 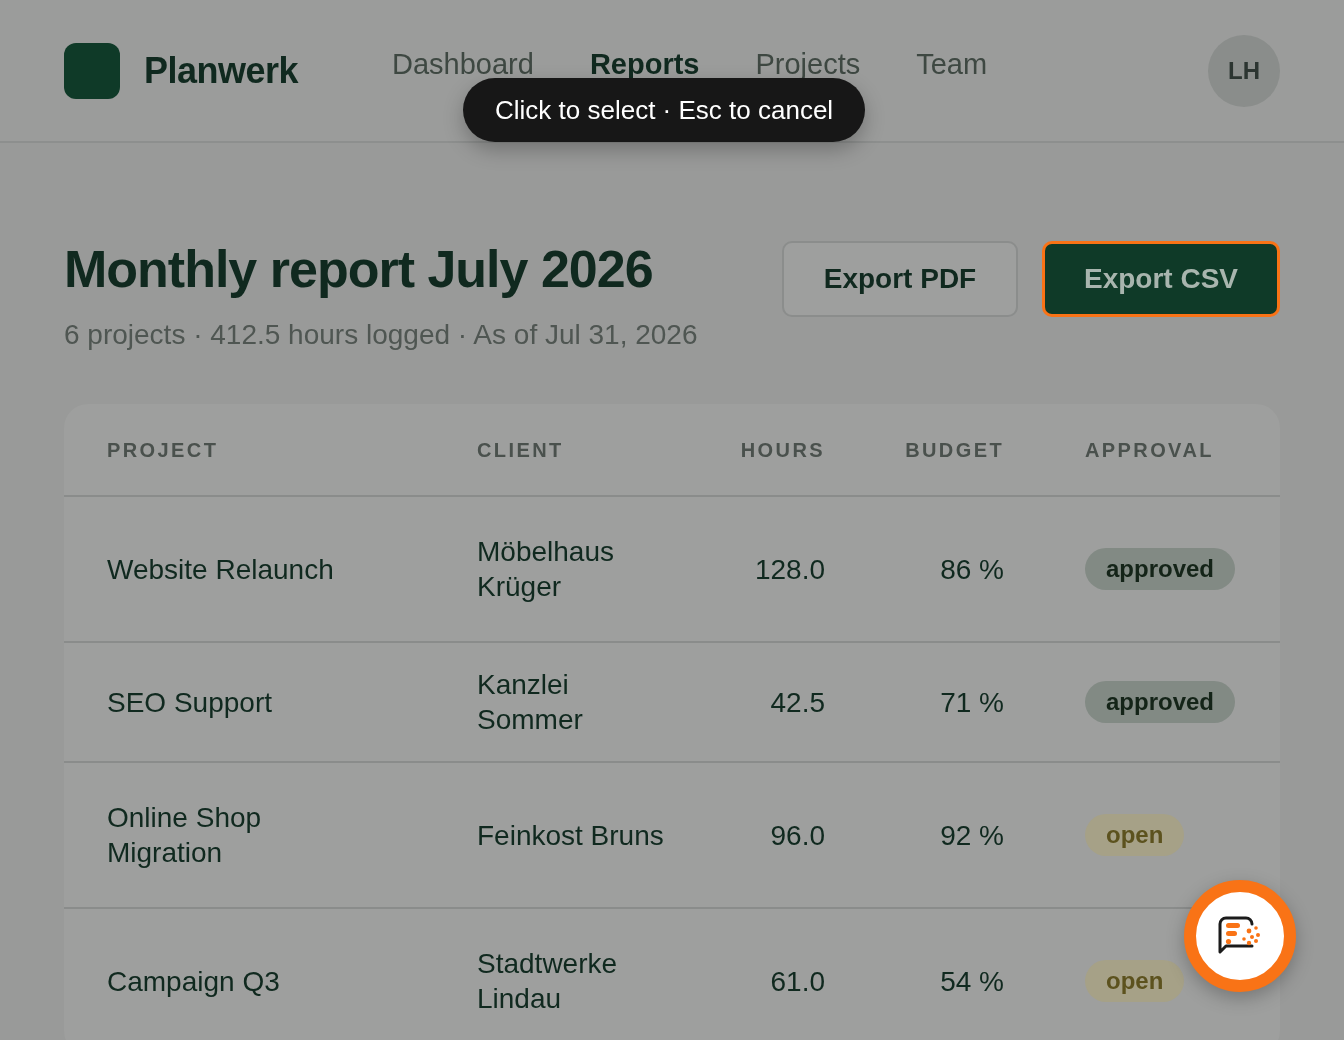 I want to click on table-cell: 128.0, so click(x=789, y=569).